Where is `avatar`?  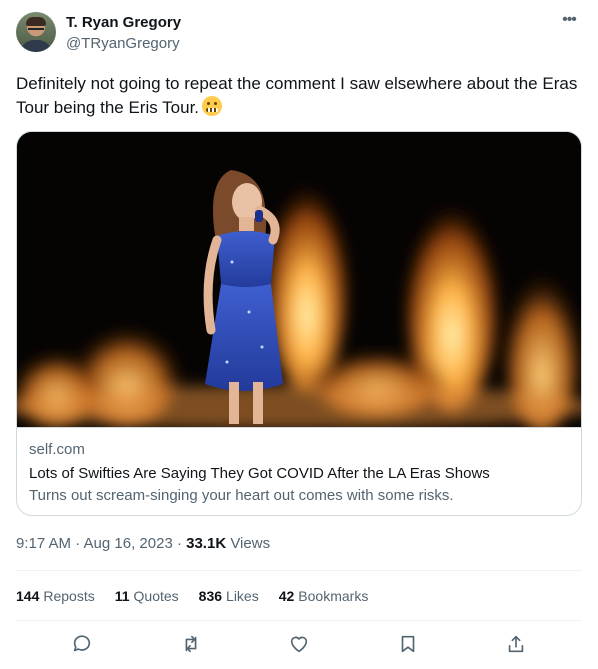
avatar is located at coordinates (36, 32).